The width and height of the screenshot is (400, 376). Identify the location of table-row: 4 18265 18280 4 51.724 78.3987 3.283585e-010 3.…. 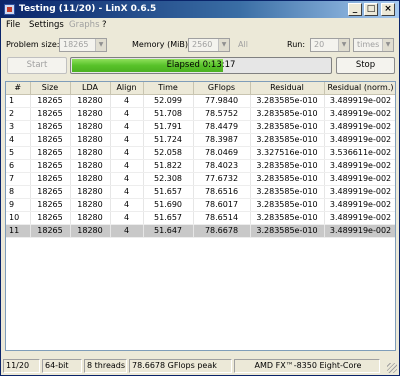
(200, 140).